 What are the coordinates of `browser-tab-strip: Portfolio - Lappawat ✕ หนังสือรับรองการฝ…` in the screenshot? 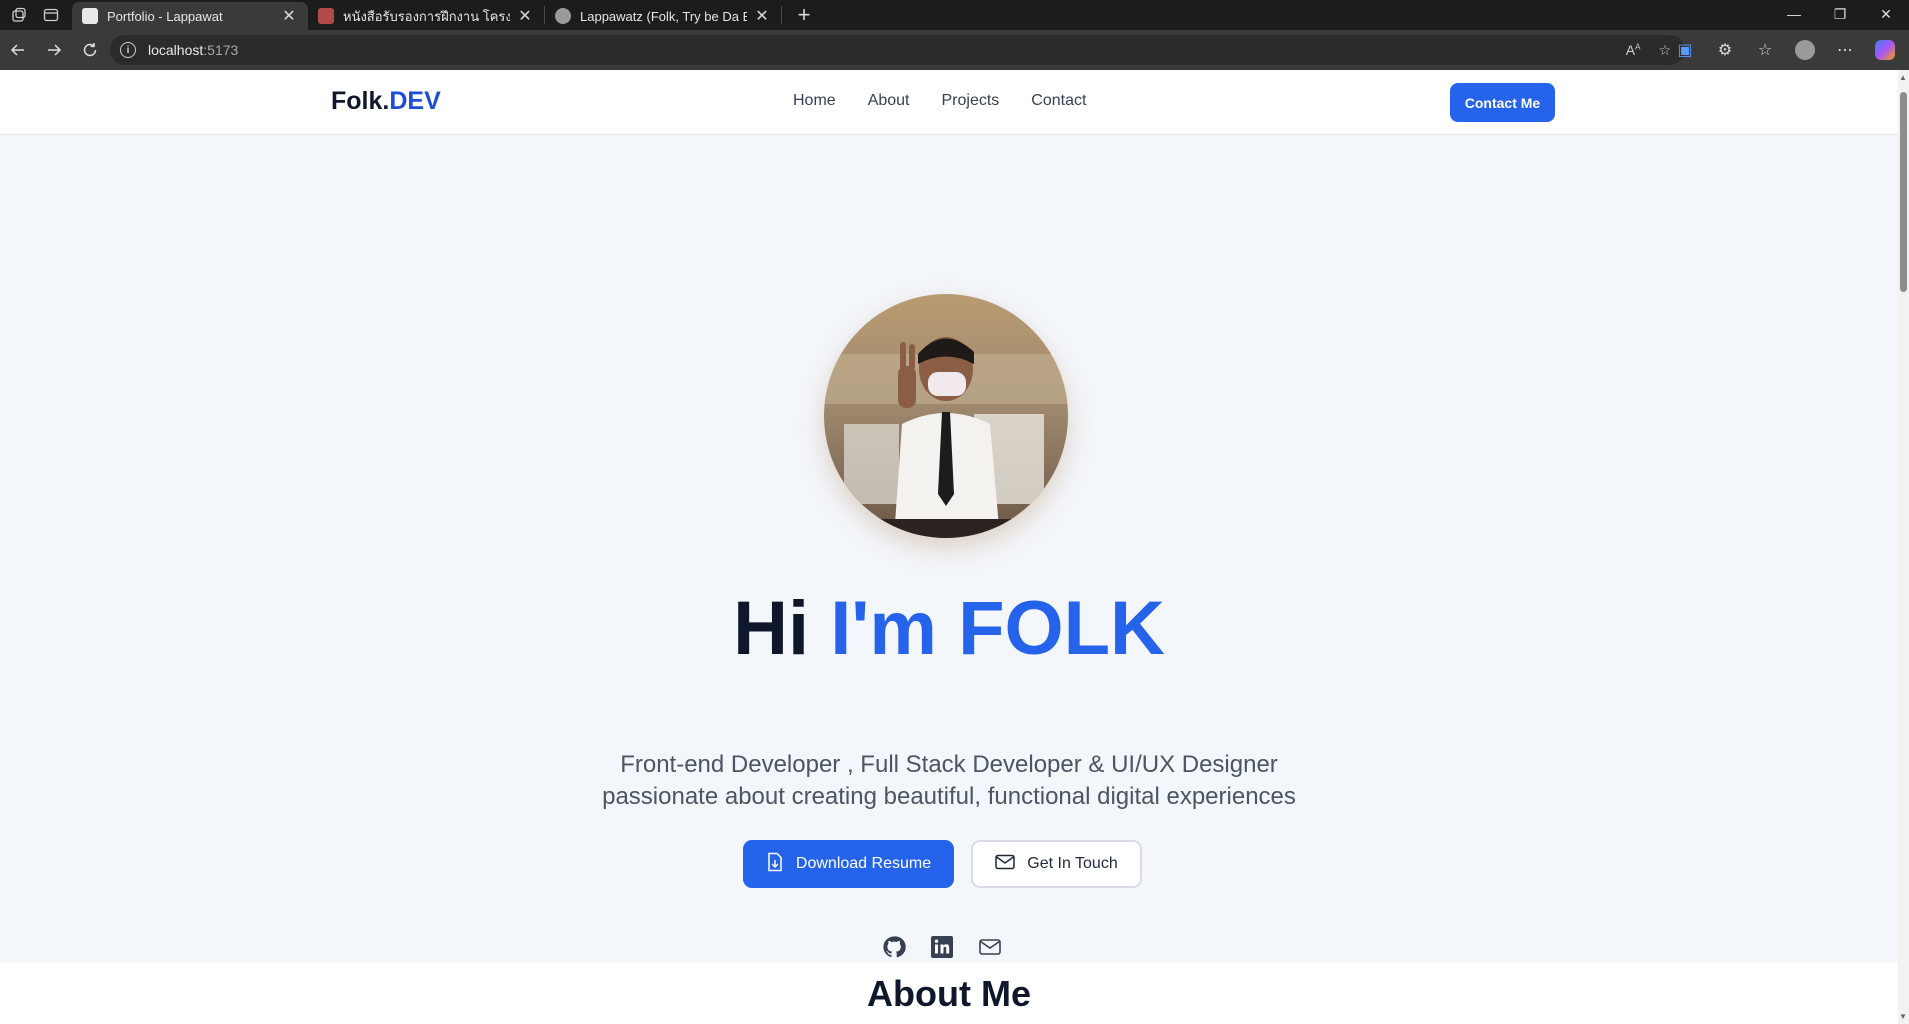 It's located at (954, 15).